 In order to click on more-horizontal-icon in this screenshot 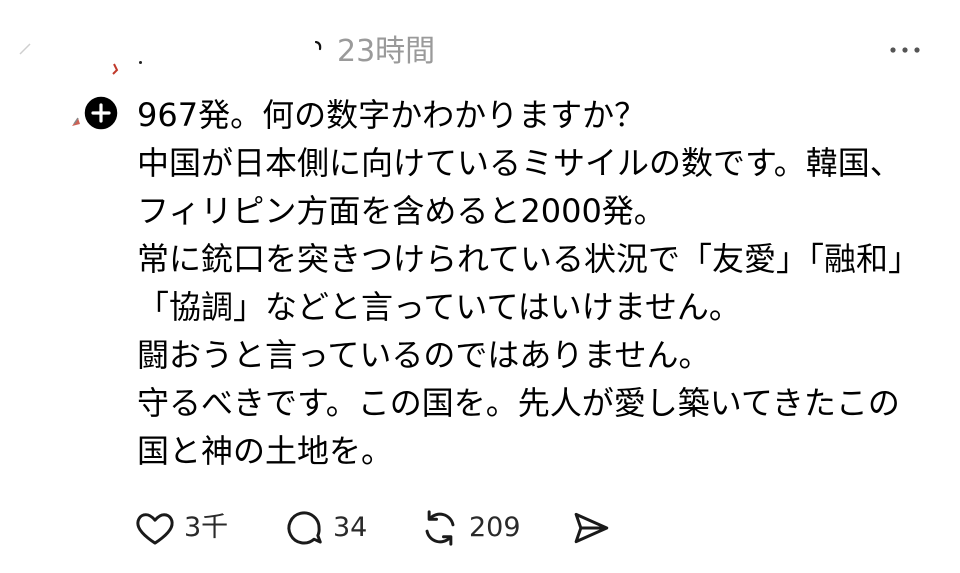, I will do `click(905, 50)`.